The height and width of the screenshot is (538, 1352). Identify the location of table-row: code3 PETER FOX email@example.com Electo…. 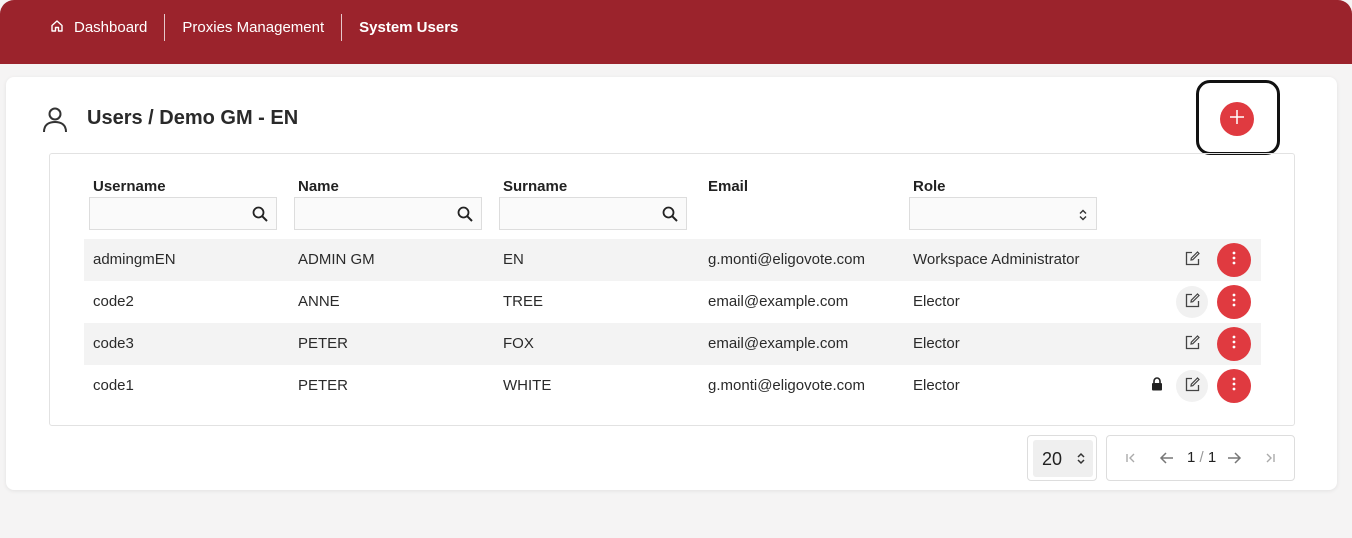
(672, 344).